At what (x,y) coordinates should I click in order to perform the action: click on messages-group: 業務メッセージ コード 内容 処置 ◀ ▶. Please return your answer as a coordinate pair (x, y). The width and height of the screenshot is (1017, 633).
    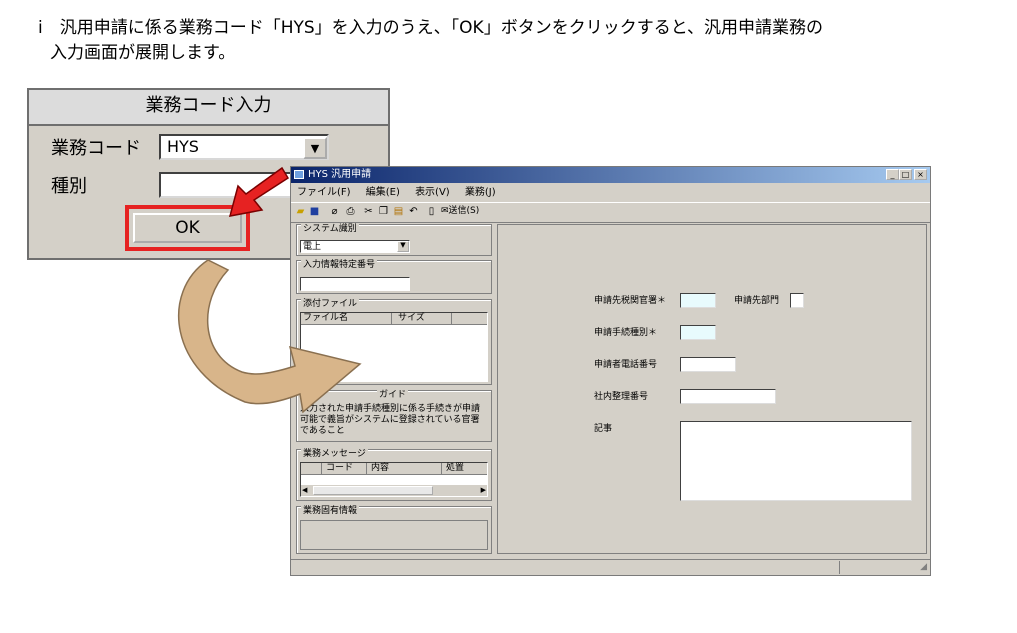
    Looking at the image, I should click on (394, 475).